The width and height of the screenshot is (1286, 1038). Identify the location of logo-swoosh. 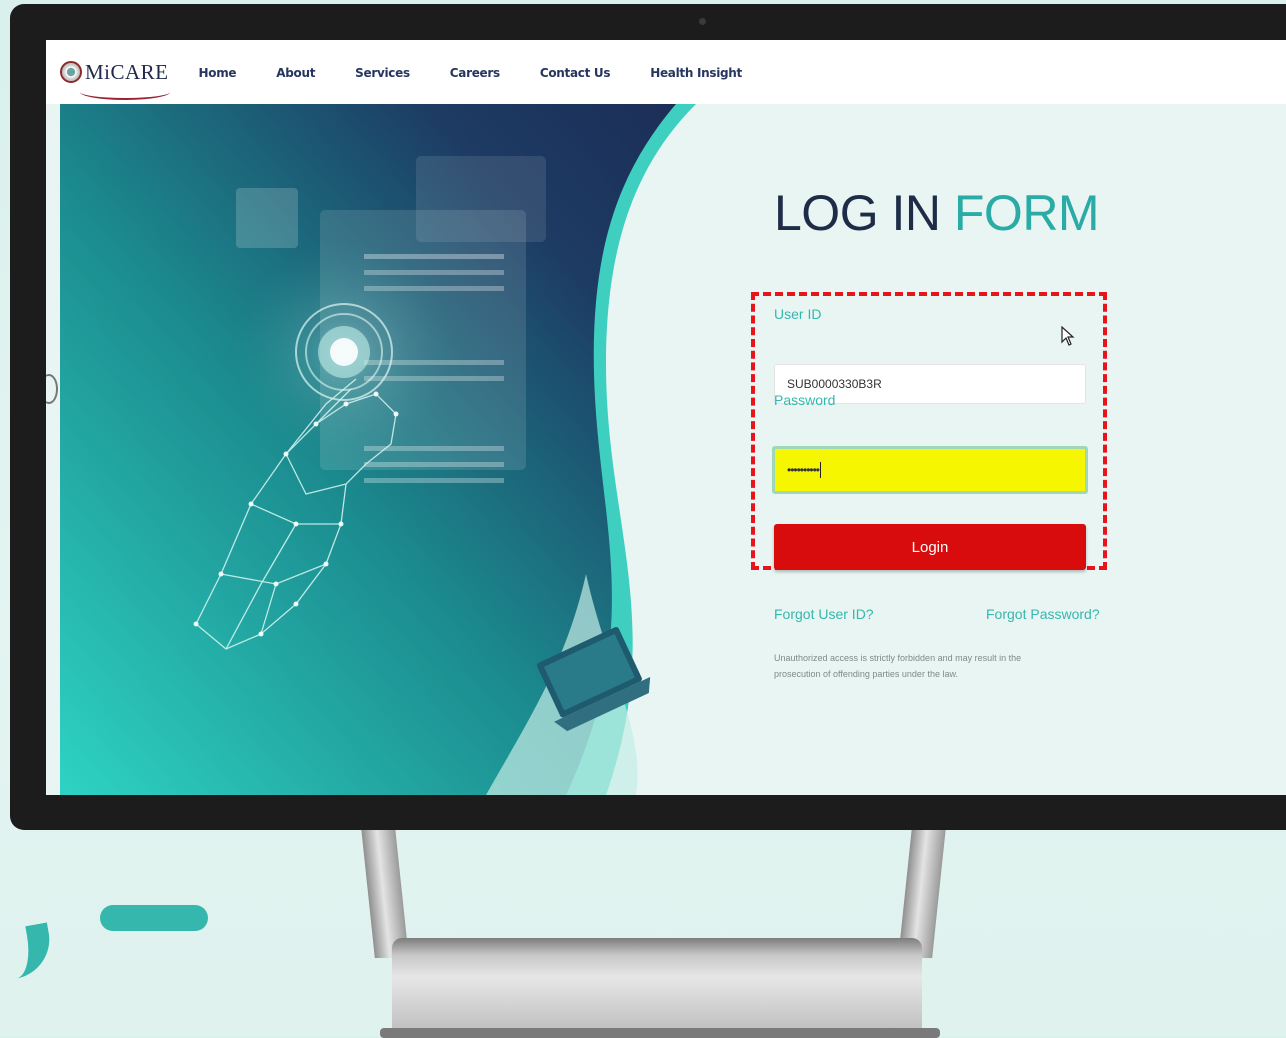
(125, 92).